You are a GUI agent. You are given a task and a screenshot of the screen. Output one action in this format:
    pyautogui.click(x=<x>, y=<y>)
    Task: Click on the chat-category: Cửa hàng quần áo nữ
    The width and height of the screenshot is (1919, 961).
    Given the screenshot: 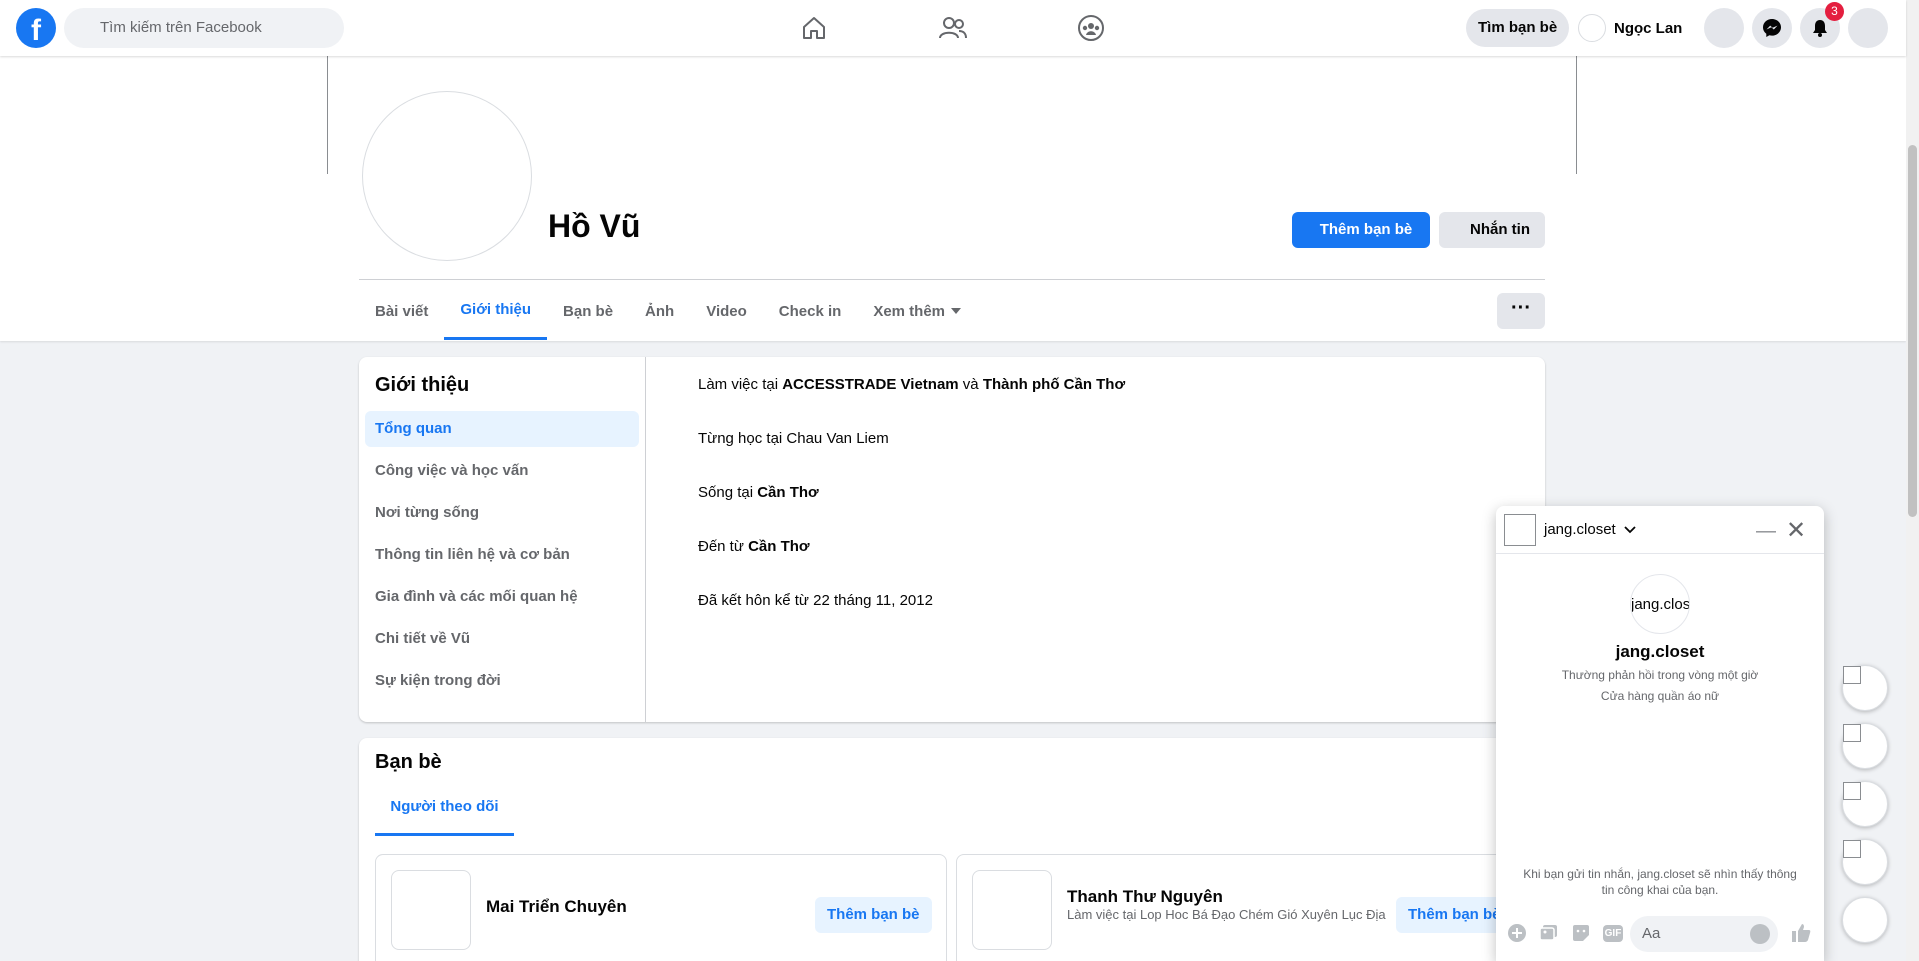 What is the action you would take?
    pyautogui.click(x=1660, y=696)
    